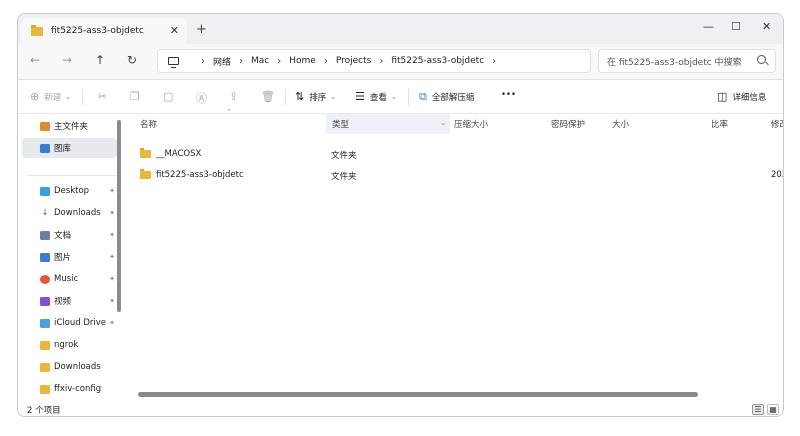 Image resolution: width=800 pixels, height=436 pixels. What do you see at coordinates (69, 235) in the screenshot?
I see `sidebar-item-documents: 文档 ✦` at bounding box center [69, 235].